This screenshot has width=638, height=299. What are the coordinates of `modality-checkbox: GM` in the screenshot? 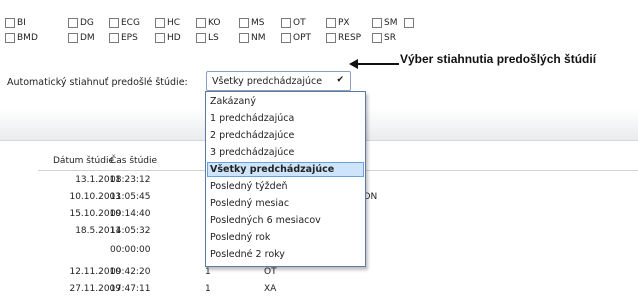 It's located at (168, 7).